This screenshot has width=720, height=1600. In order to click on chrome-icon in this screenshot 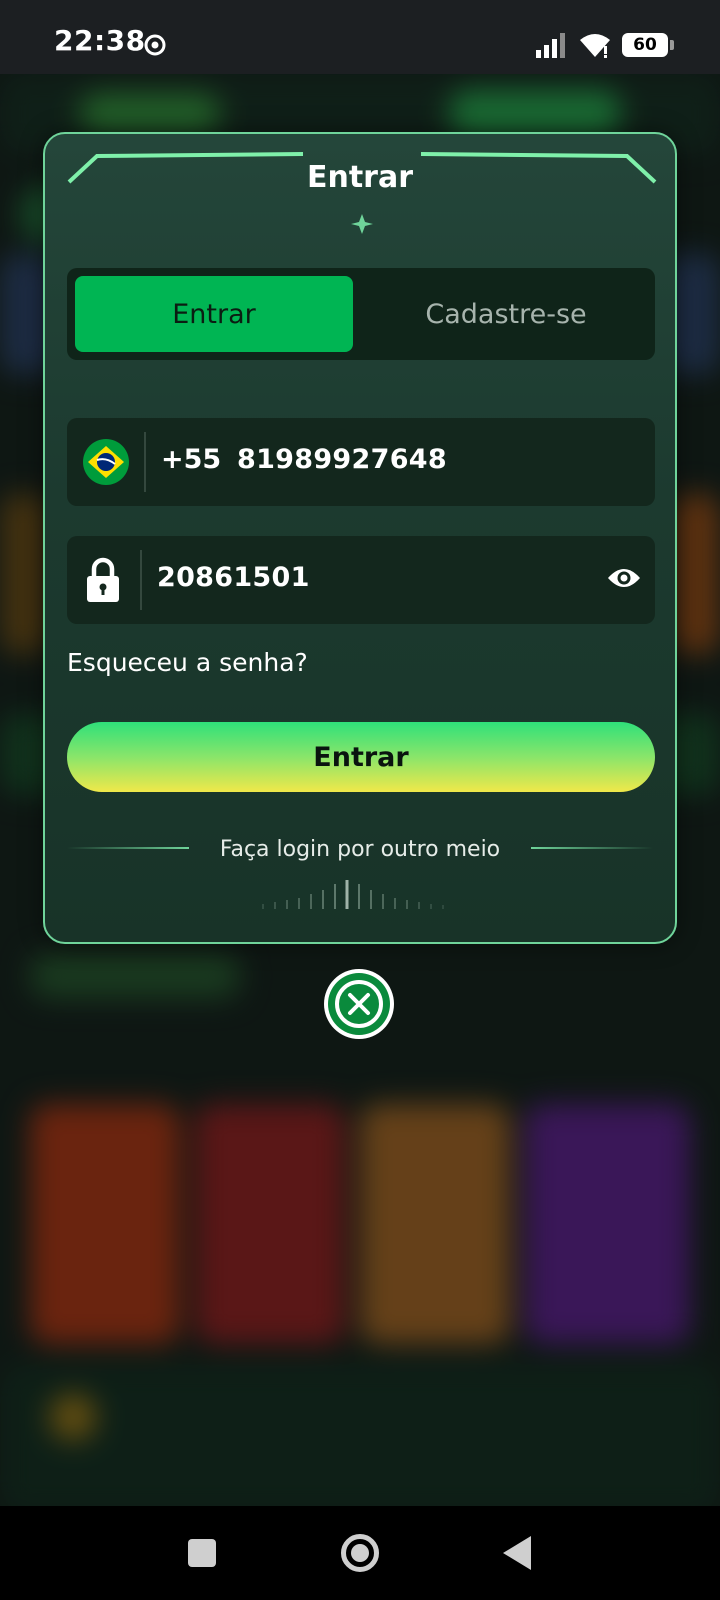, I will do `click(155, 45)`.